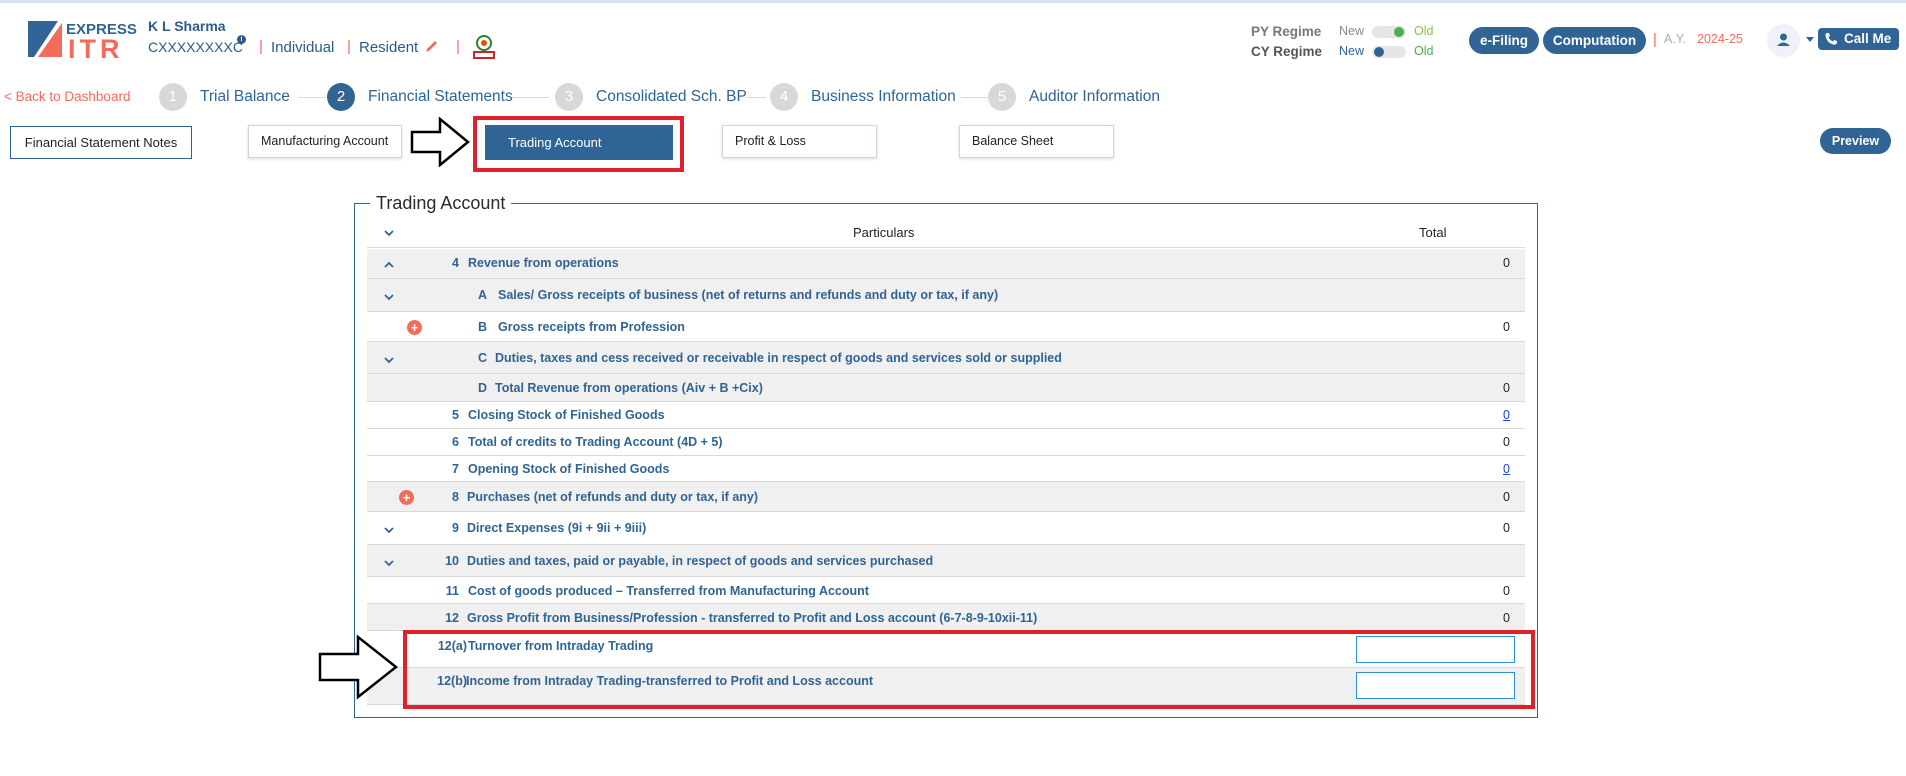 Image resolution: width=1906 pixels, height=776 pixels. What do you see at coordinates (1675, 39) in the screenshot?
I see `ay-label: A.Y.` at bounding box center [1675, 39].